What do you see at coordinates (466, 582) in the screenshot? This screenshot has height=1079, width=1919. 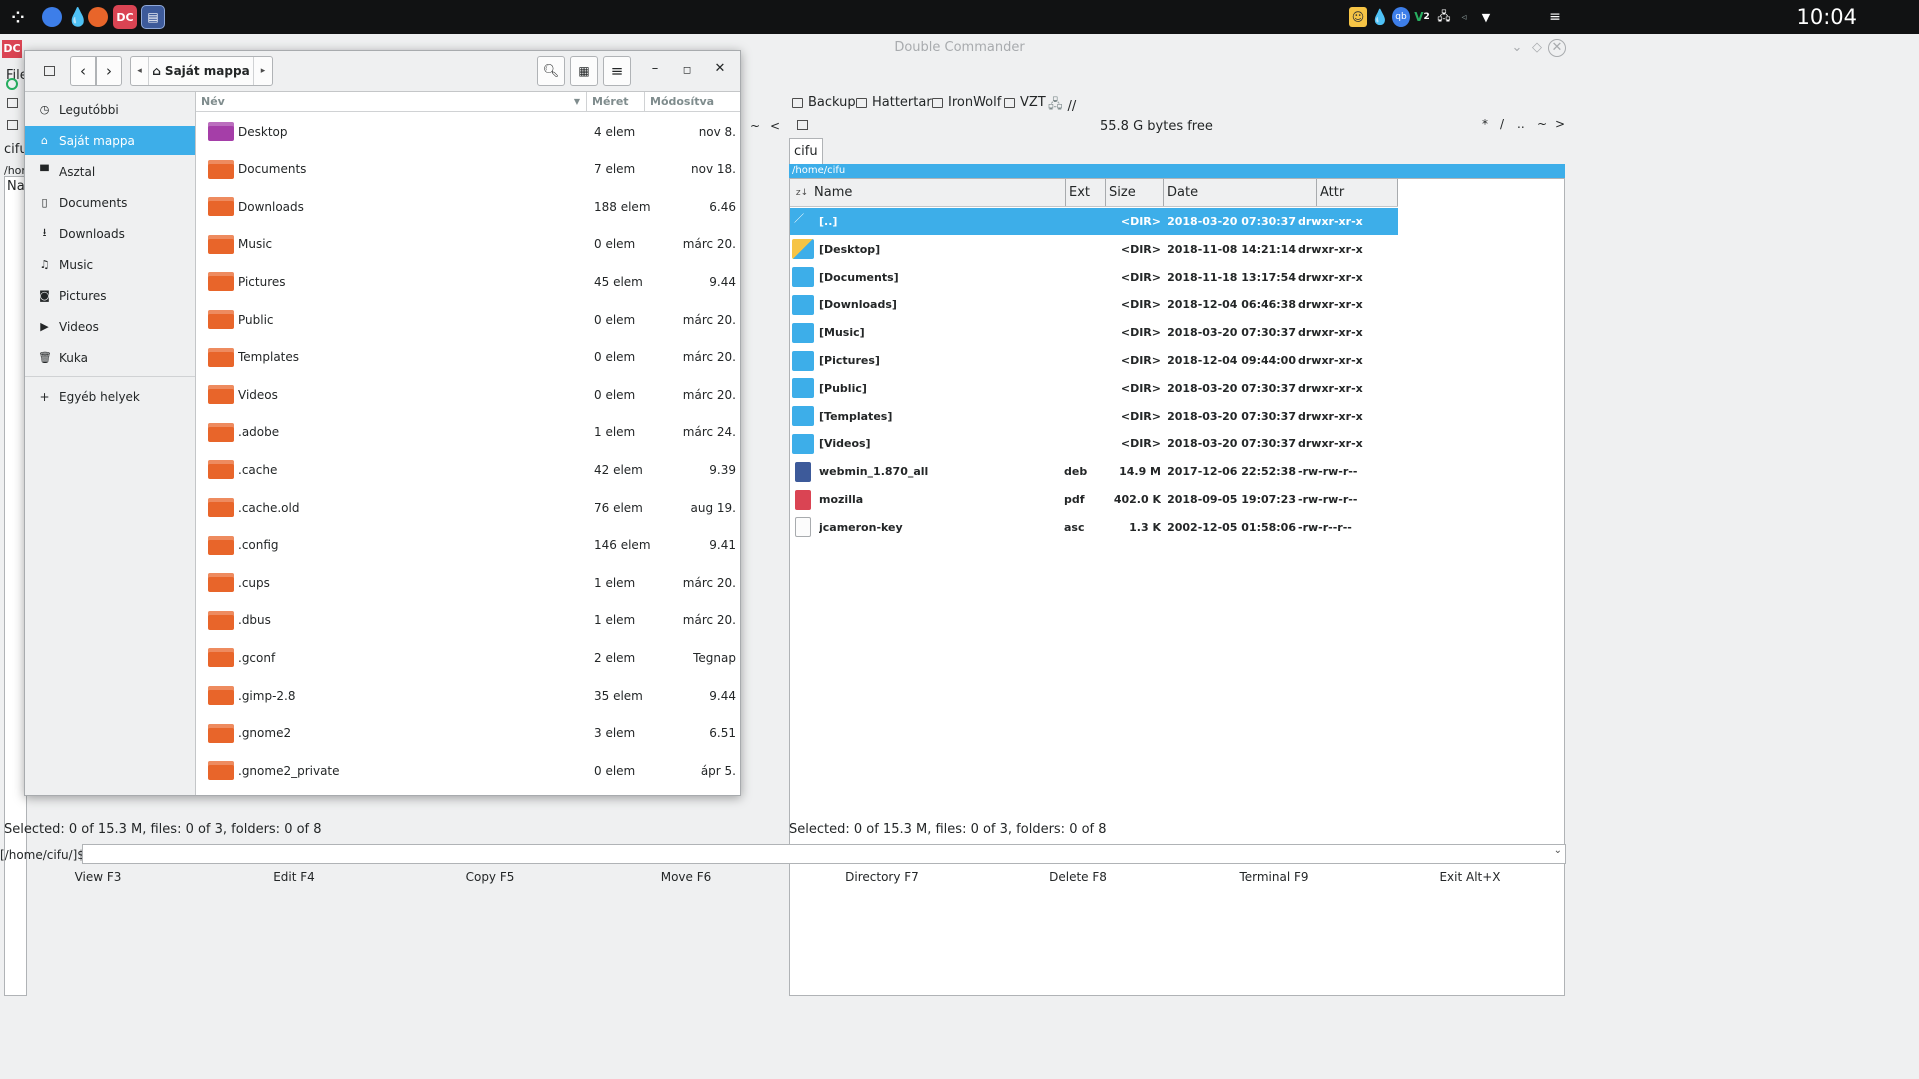 I see `file-row: .cups 1 elem márc 20.` at bounding box center [466, 582].